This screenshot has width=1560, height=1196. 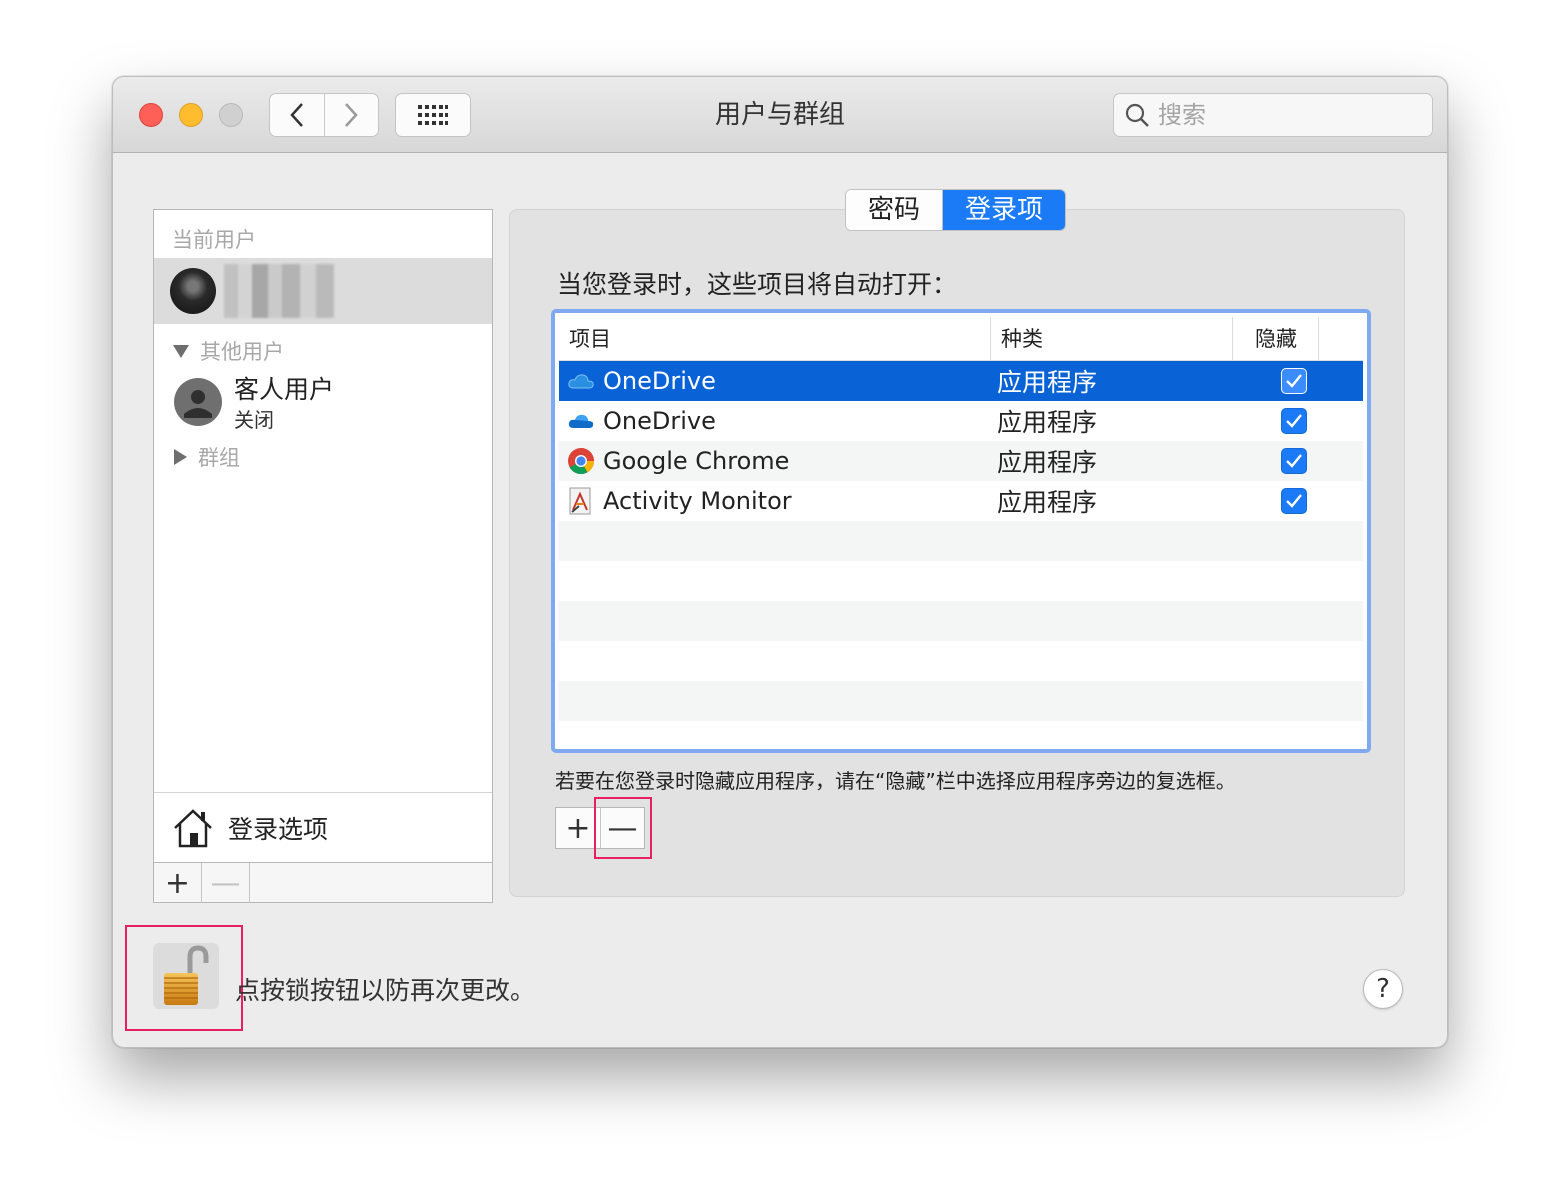 I want to click on disclosure-right-icon, so click(x=180, y=457).